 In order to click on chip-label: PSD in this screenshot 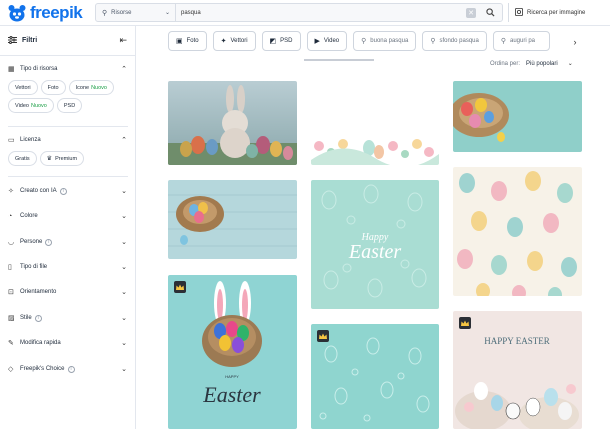, I will do `click(69, 105)`.